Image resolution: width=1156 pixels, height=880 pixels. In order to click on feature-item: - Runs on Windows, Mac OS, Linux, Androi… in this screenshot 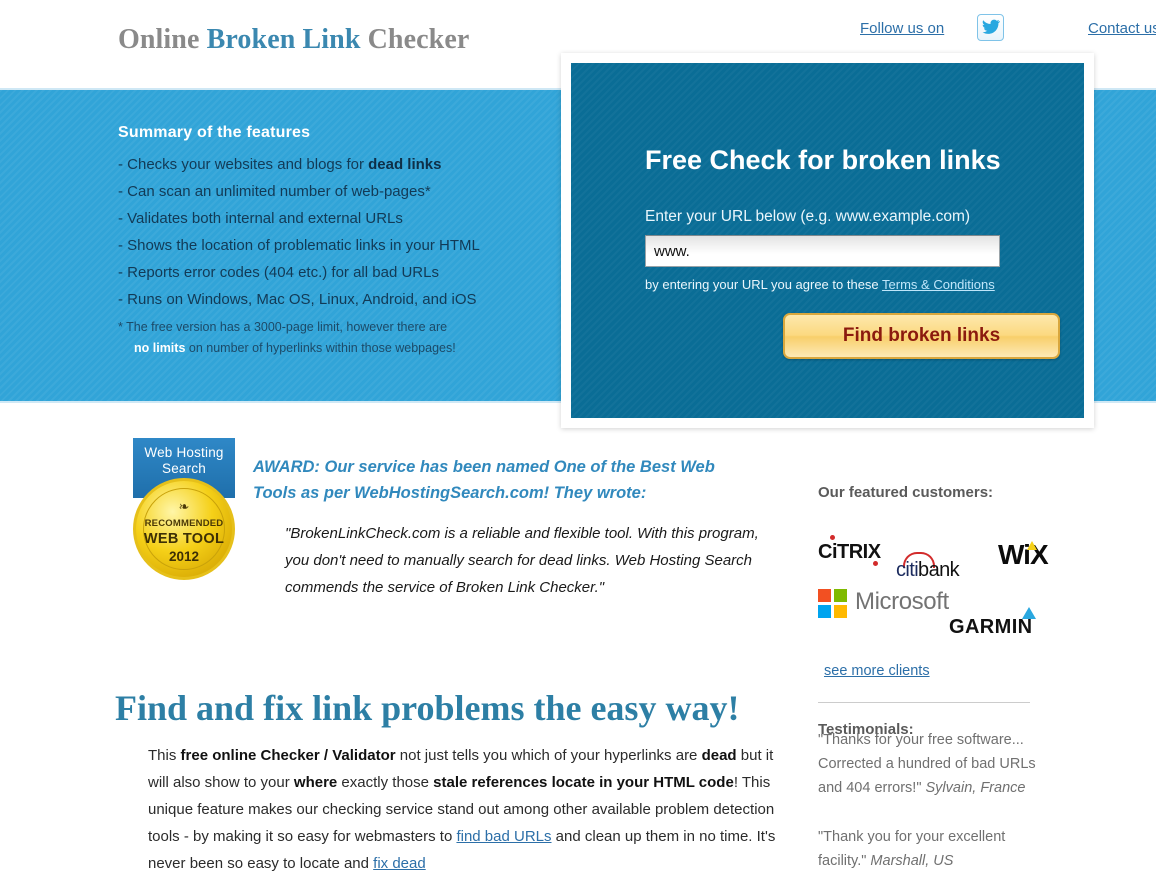, I will do `click(297, 299)`.